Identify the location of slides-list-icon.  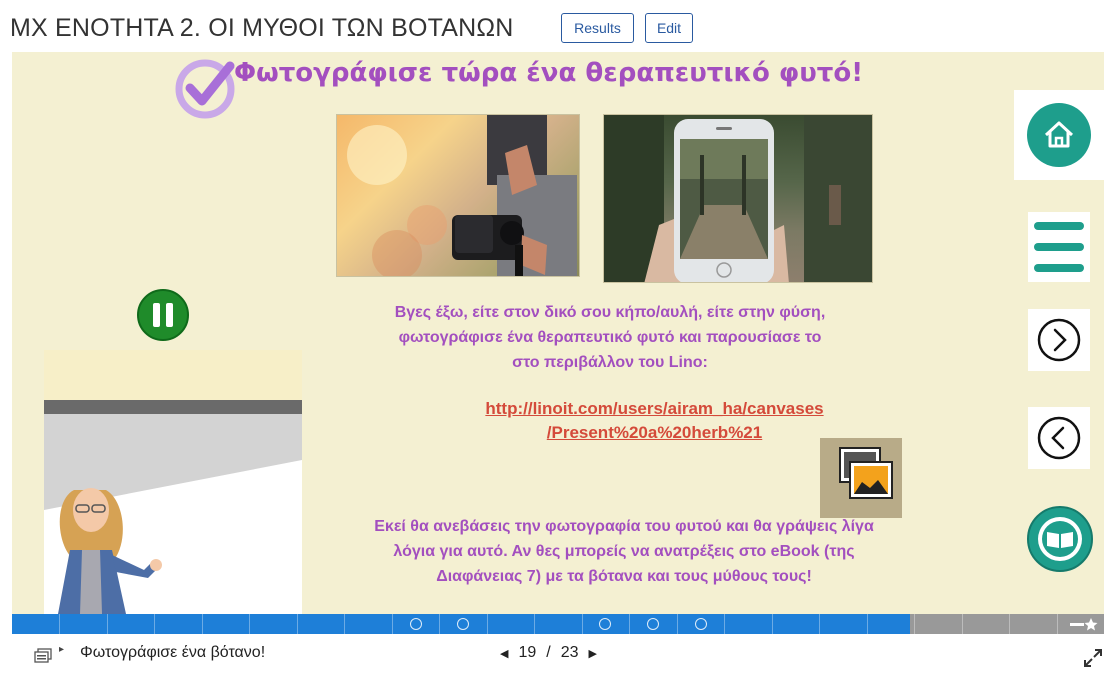
(43, 656).